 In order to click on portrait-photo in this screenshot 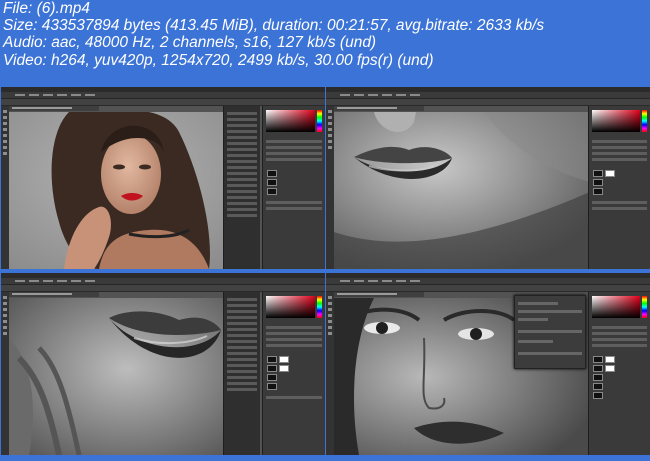, I will do `click(116, 190)`.